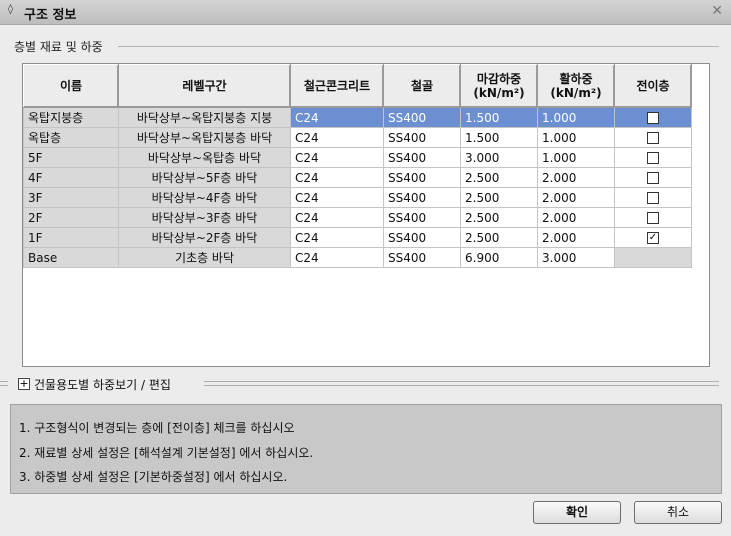 The width and height of the screenshot is (731, 536). I want to click on table-row: Base 기초층 바닥 C24 SS400 6.900 3.000, so click(357, 257).